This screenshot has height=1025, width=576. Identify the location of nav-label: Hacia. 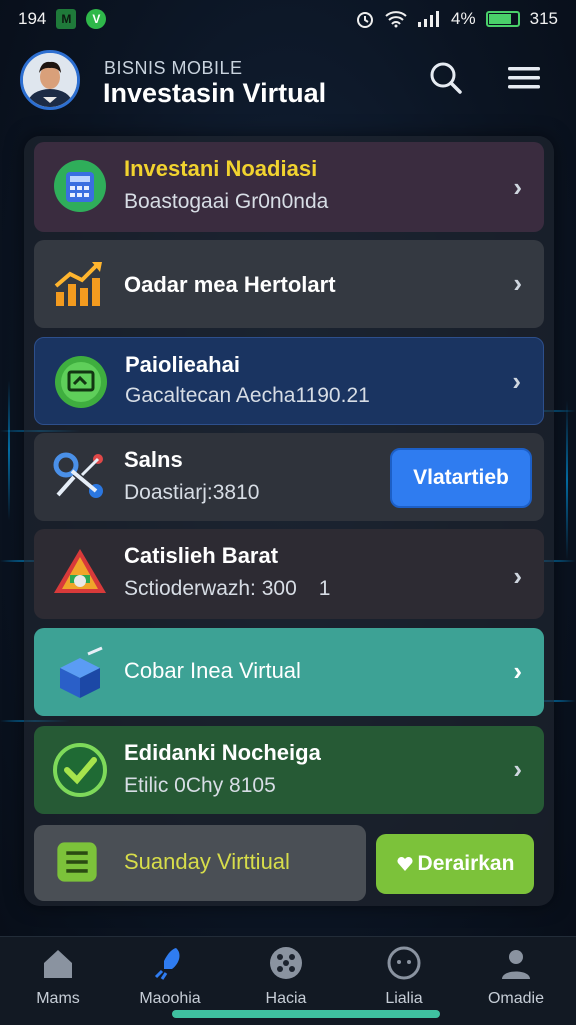
(286, 998).